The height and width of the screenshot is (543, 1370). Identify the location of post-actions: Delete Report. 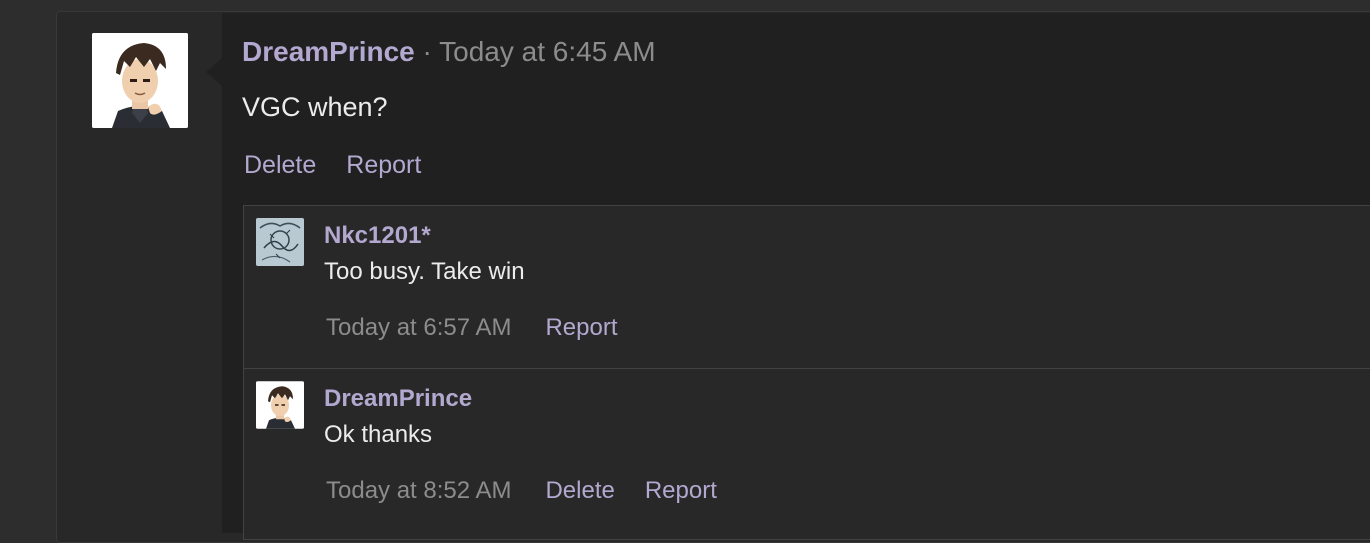
(347, 165).